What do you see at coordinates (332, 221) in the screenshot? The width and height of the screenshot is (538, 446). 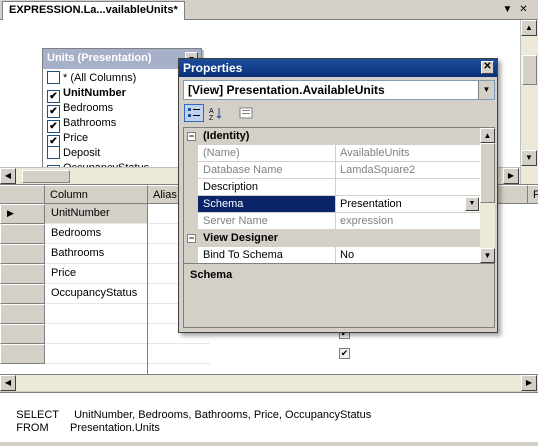 I see `property-row: Server Name expression` at bounding box center [332, 221].